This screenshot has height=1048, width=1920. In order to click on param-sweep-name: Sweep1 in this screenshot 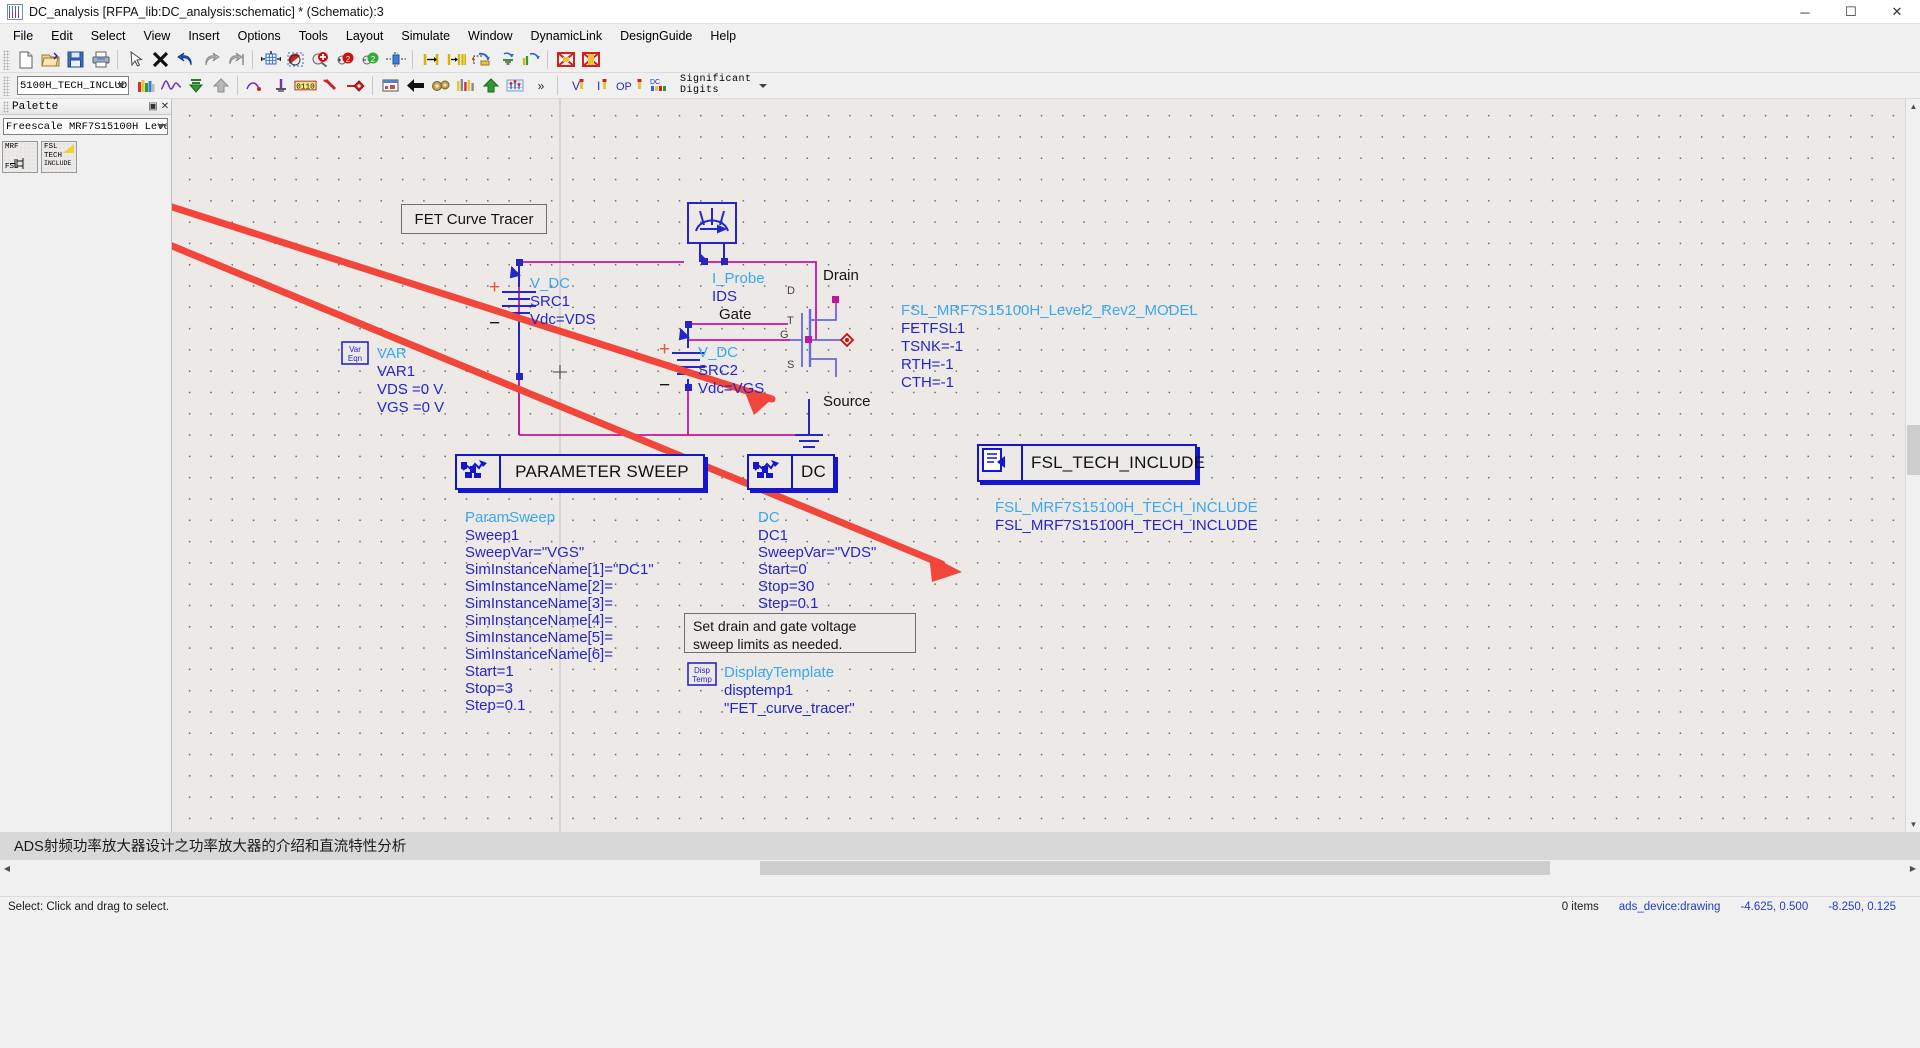, I will do `click(492, 535)`.